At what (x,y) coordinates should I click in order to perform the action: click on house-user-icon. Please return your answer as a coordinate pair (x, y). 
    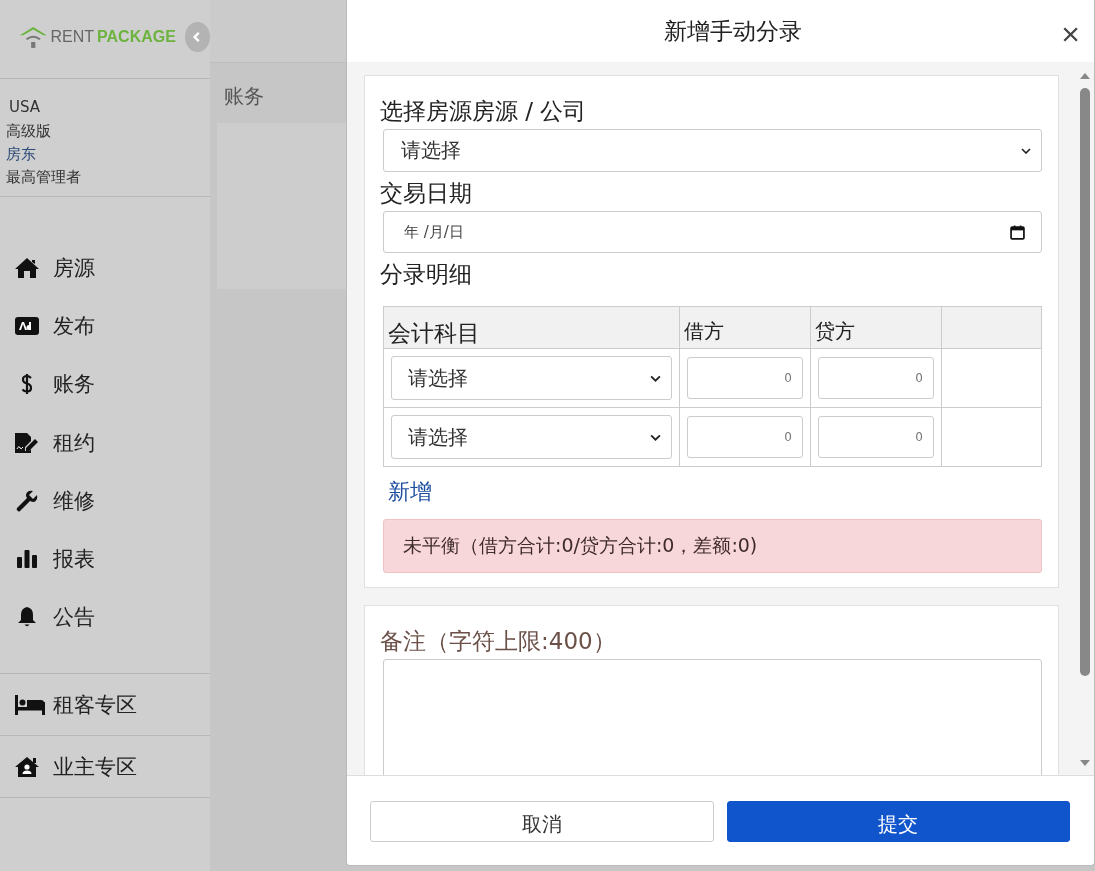
    Looking at the image, I should click on (27, 766).